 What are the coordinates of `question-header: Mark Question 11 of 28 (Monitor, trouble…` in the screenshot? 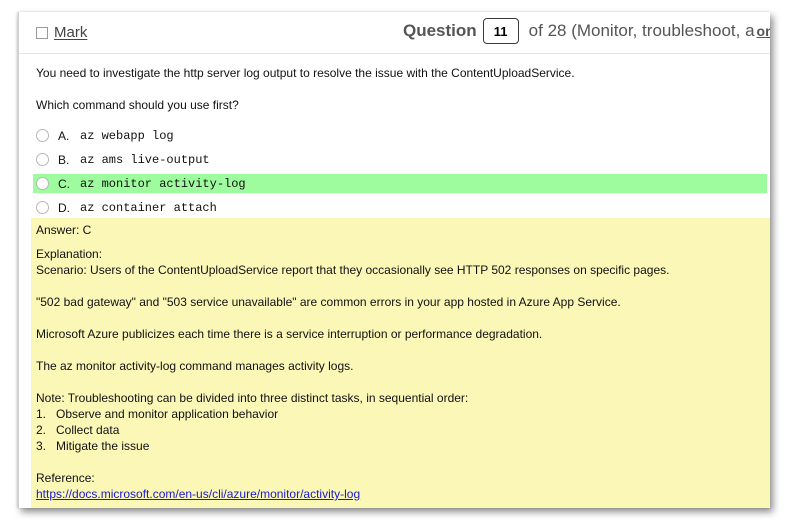 It's located at (394, 33).